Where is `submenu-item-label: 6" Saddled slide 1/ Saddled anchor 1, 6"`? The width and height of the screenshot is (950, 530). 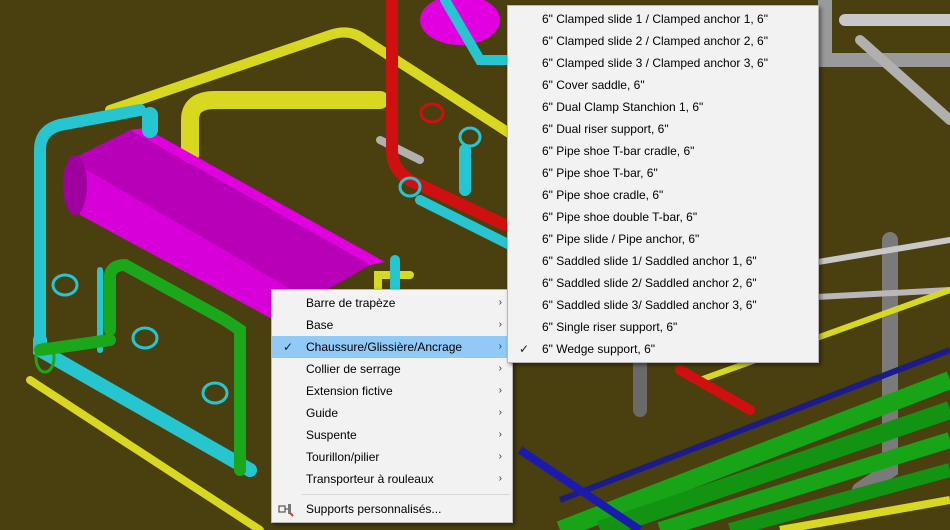
submenu-item-label: 6" Saddled slide 1/ Saddled anchor 1, 6" is located at coordinates (649, 261).